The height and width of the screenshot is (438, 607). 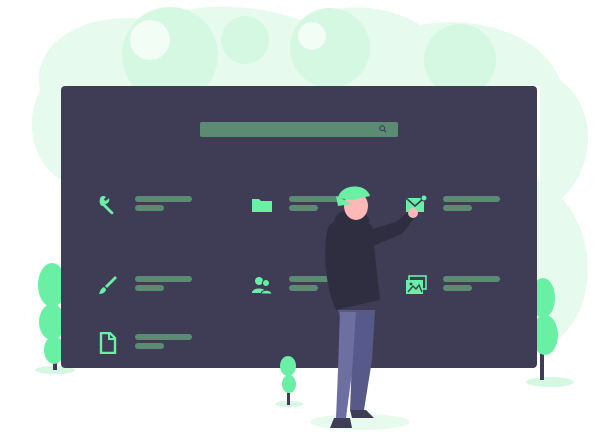 I want to click on foreground-illustration, so click(x=346, y=308).